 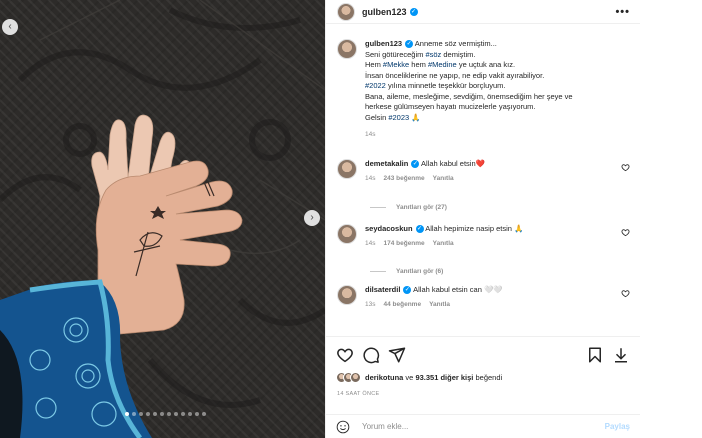 I want to click on comment-text: Allah kabul etsin❤️, so click(x=453, y=163).